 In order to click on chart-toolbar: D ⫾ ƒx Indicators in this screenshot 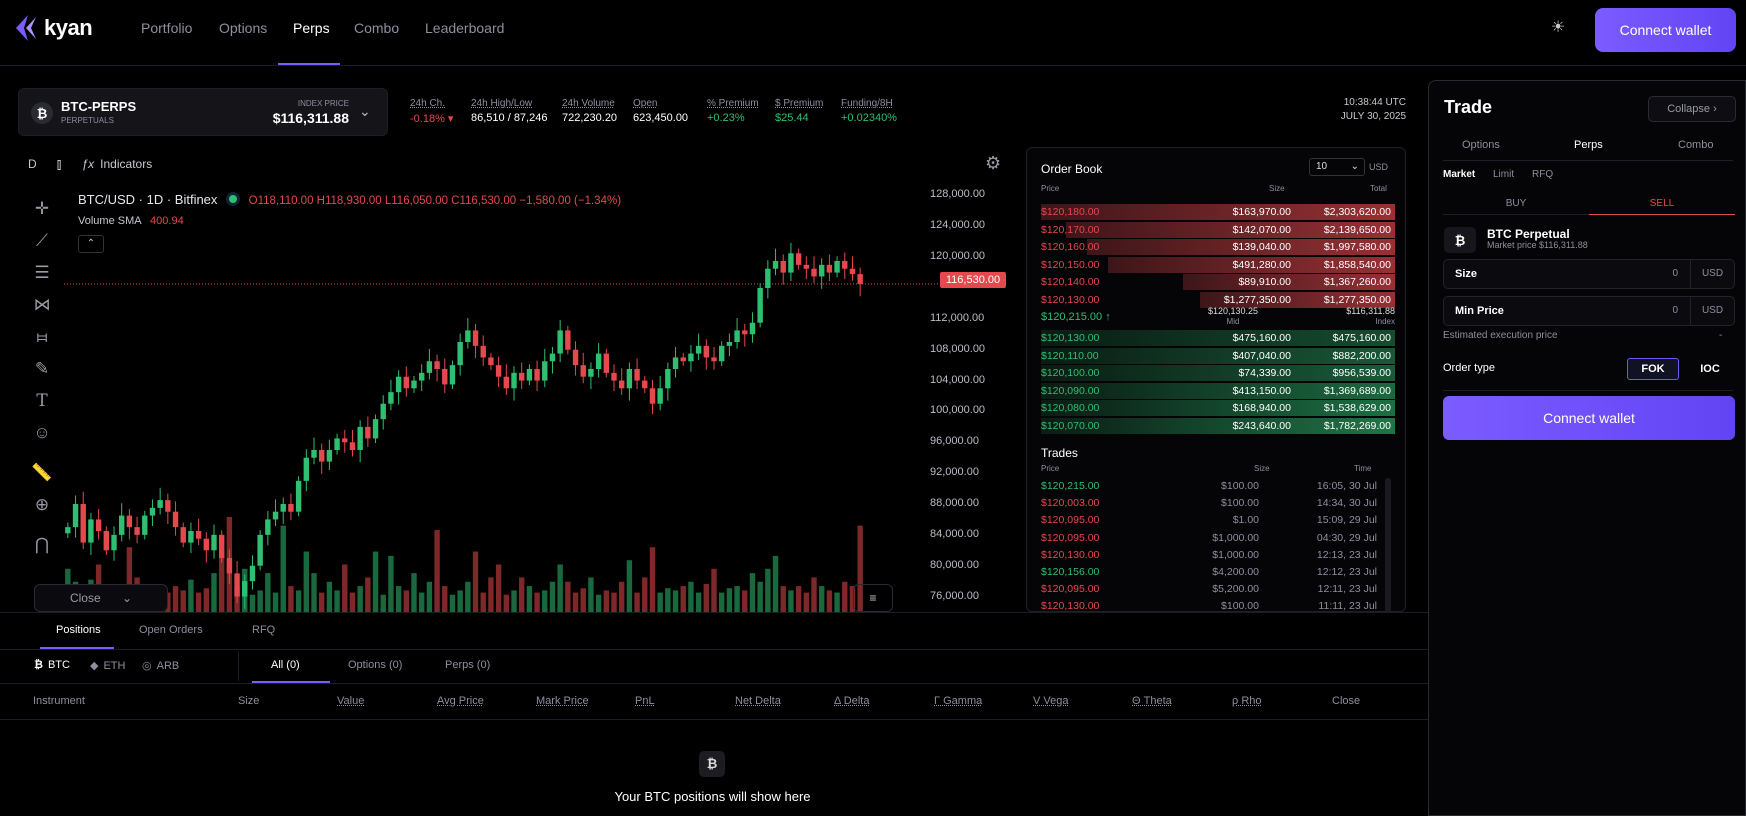, I will do `click(90, 164)`.